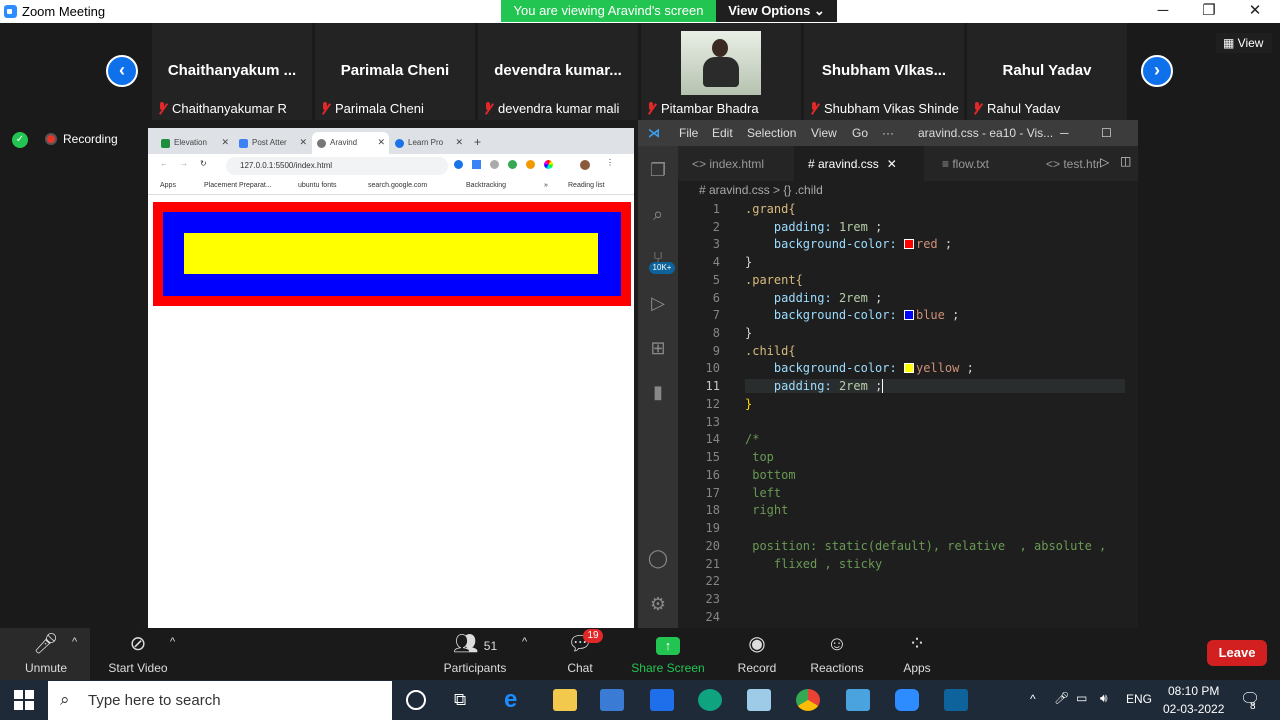 This screenshot has width=1280, height=720. I want to click on cortana-icon, so click(416, 700).